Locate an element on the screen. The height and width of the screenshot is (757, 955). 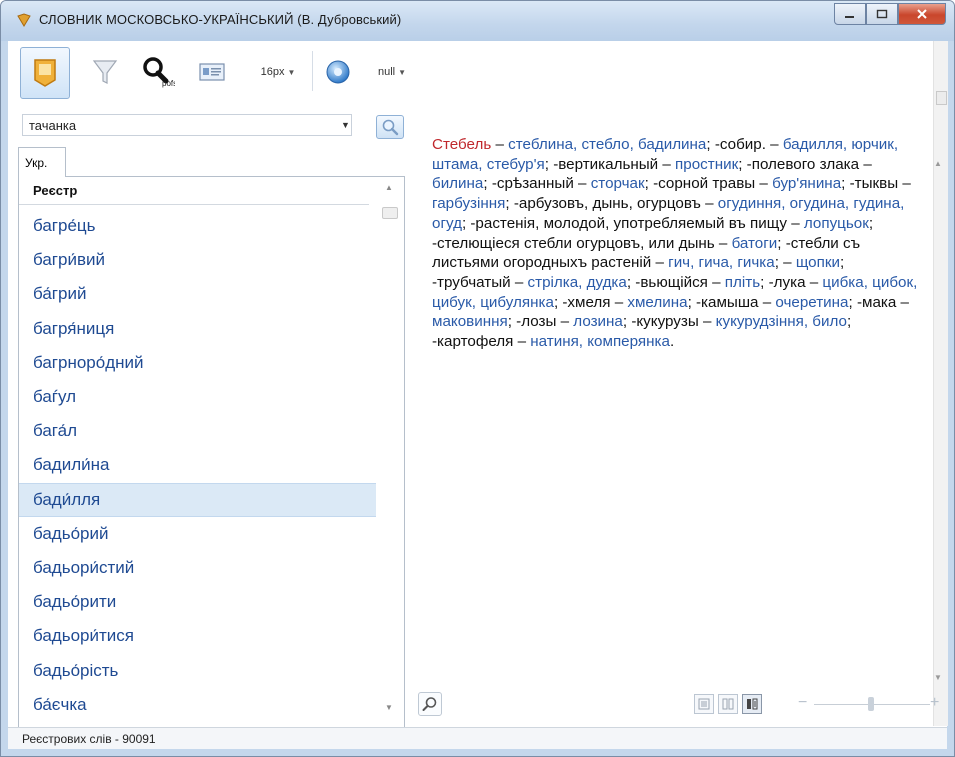
scroll-down-arrow-icon: ▼ is located at coordinates (389, 707).